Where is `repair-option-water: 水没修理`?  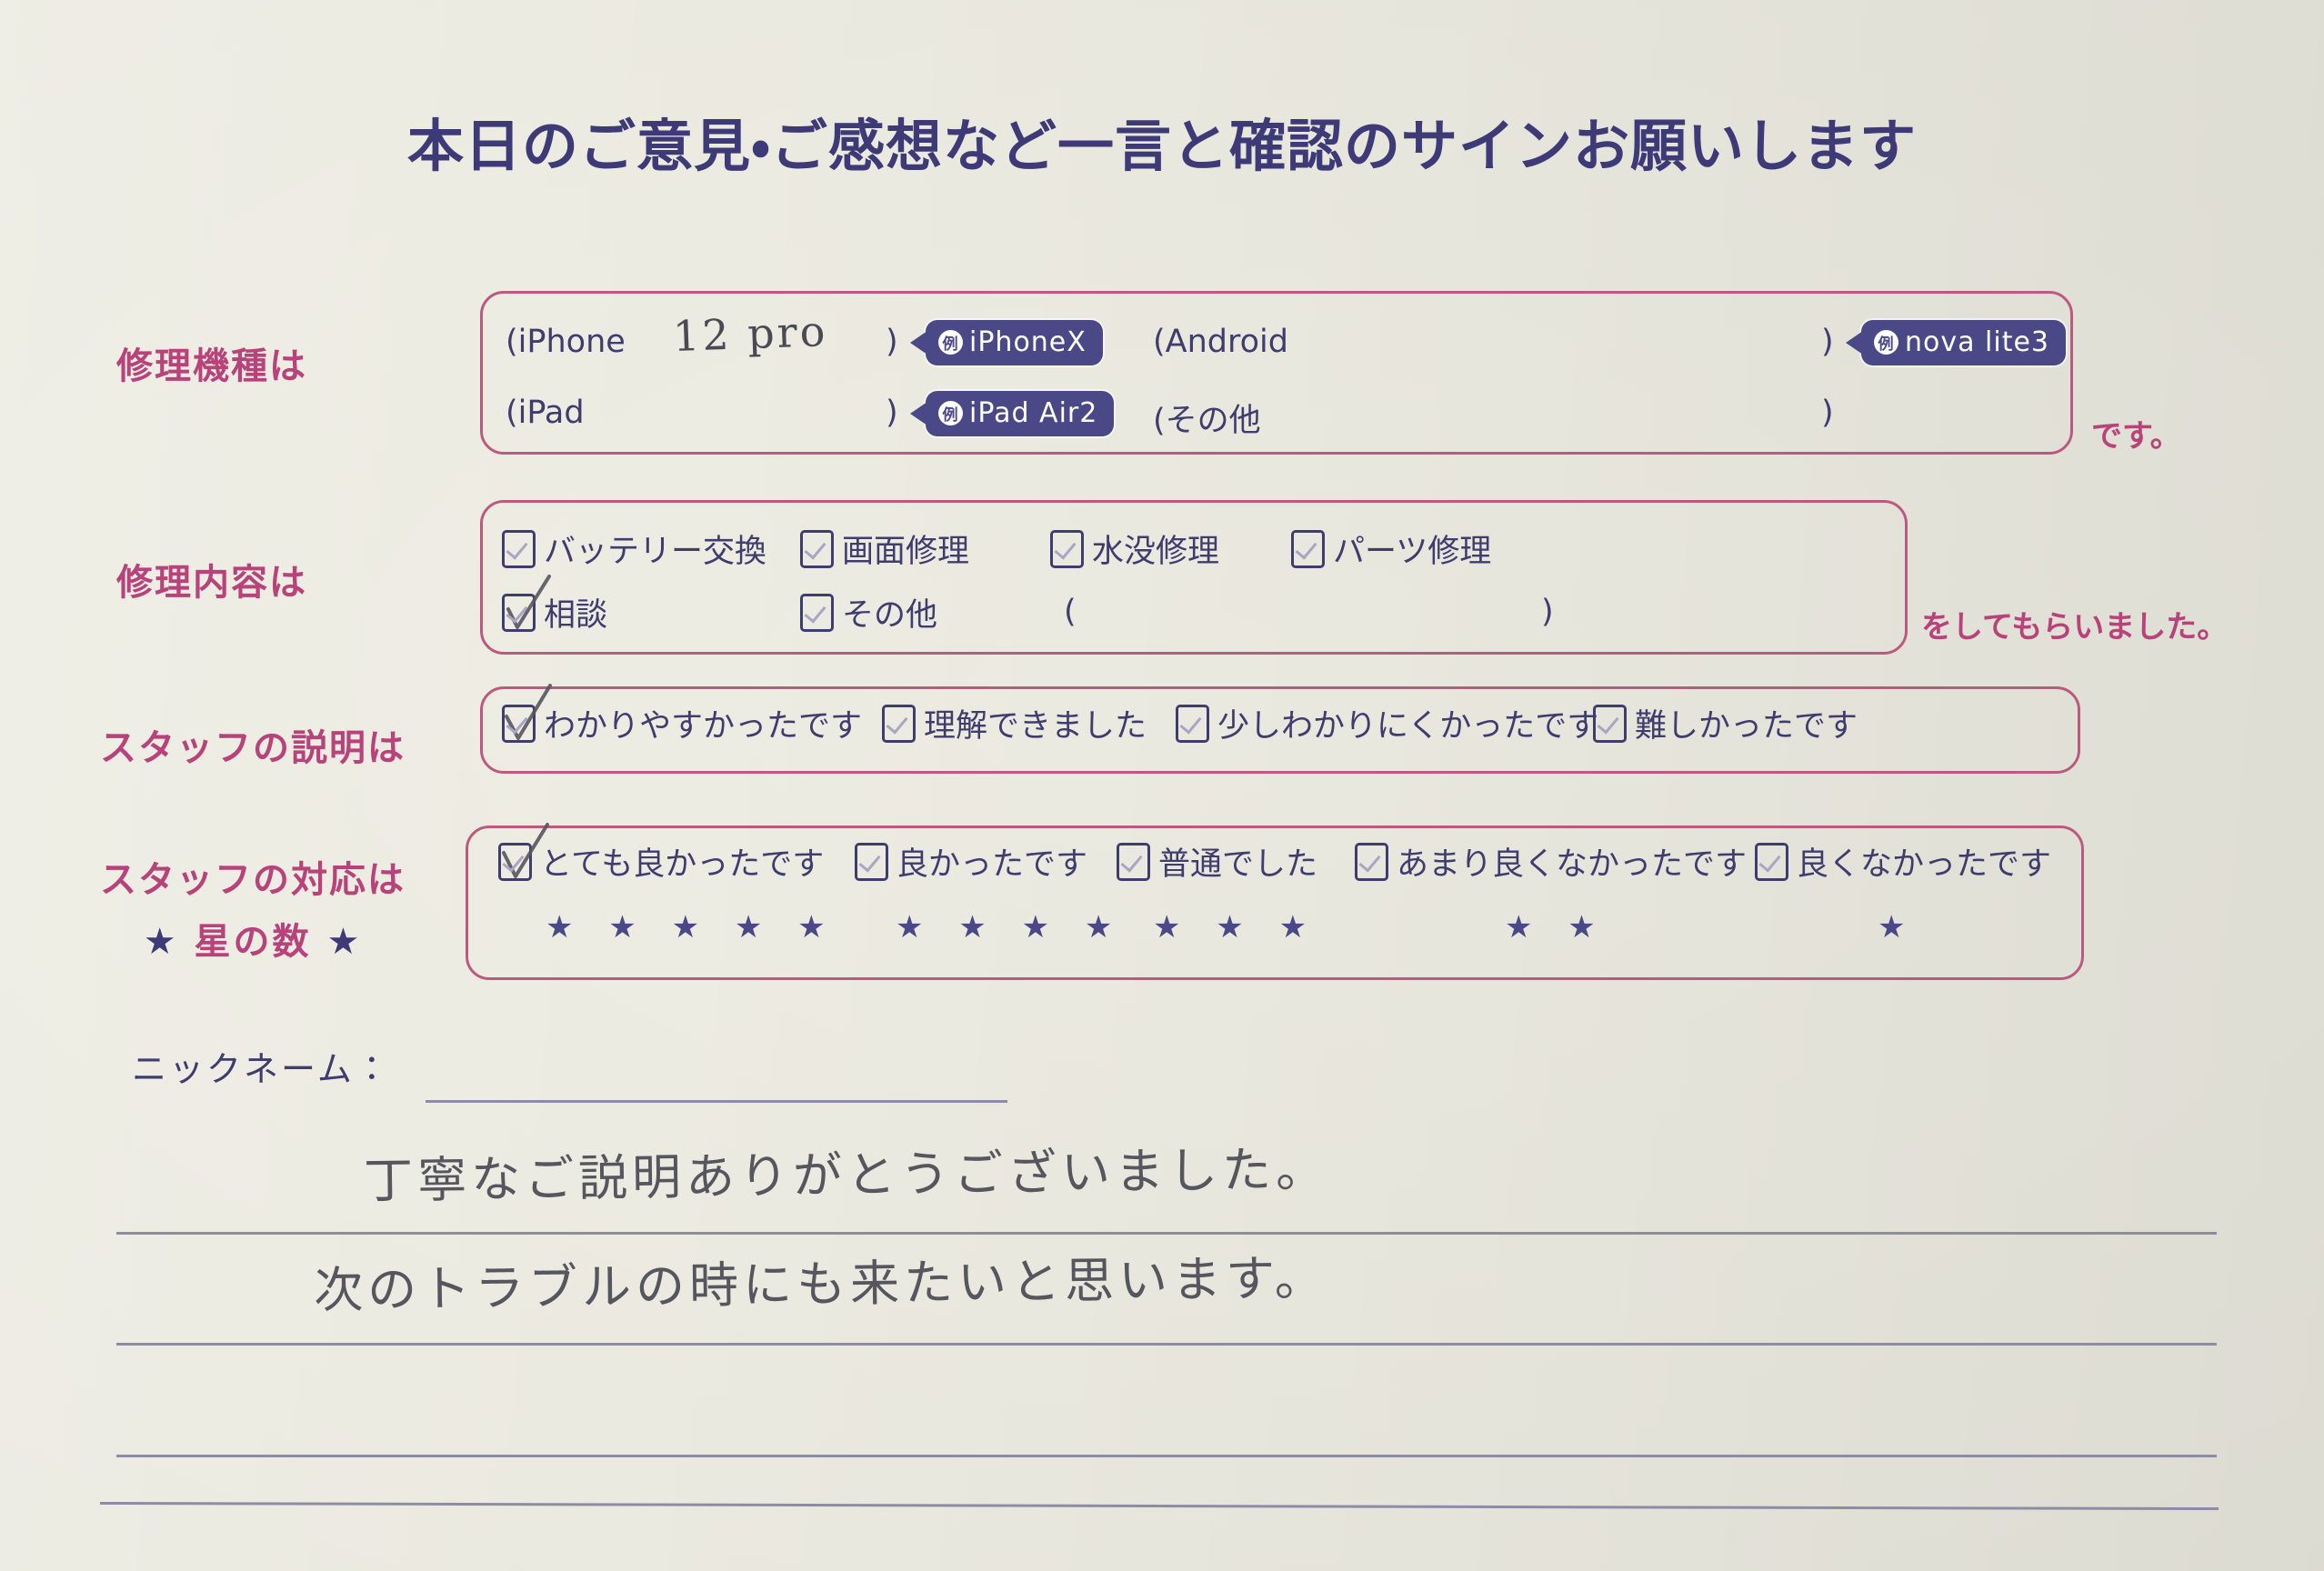
repair-option-water: 水没修理 is located at coordinates (1134, 549).